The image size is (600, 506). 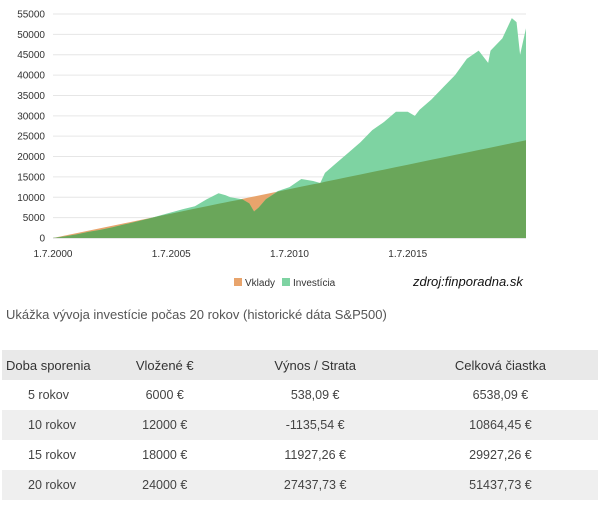 I want to click on cell-period: 15 rokov, so click(x=52, y=455).